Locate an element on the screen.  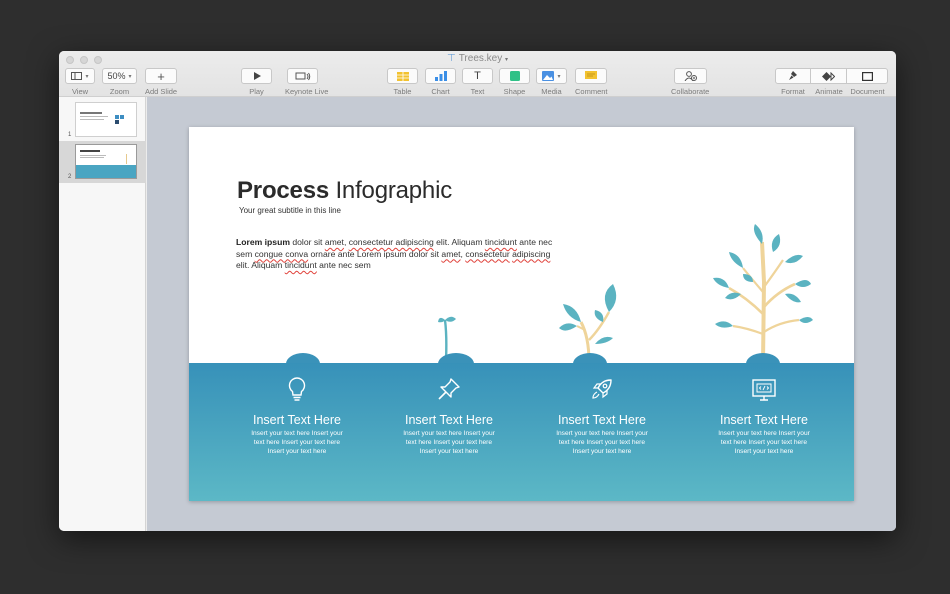
slide-thumbnail-row-2: 2 is located at coordinates (102, 162).